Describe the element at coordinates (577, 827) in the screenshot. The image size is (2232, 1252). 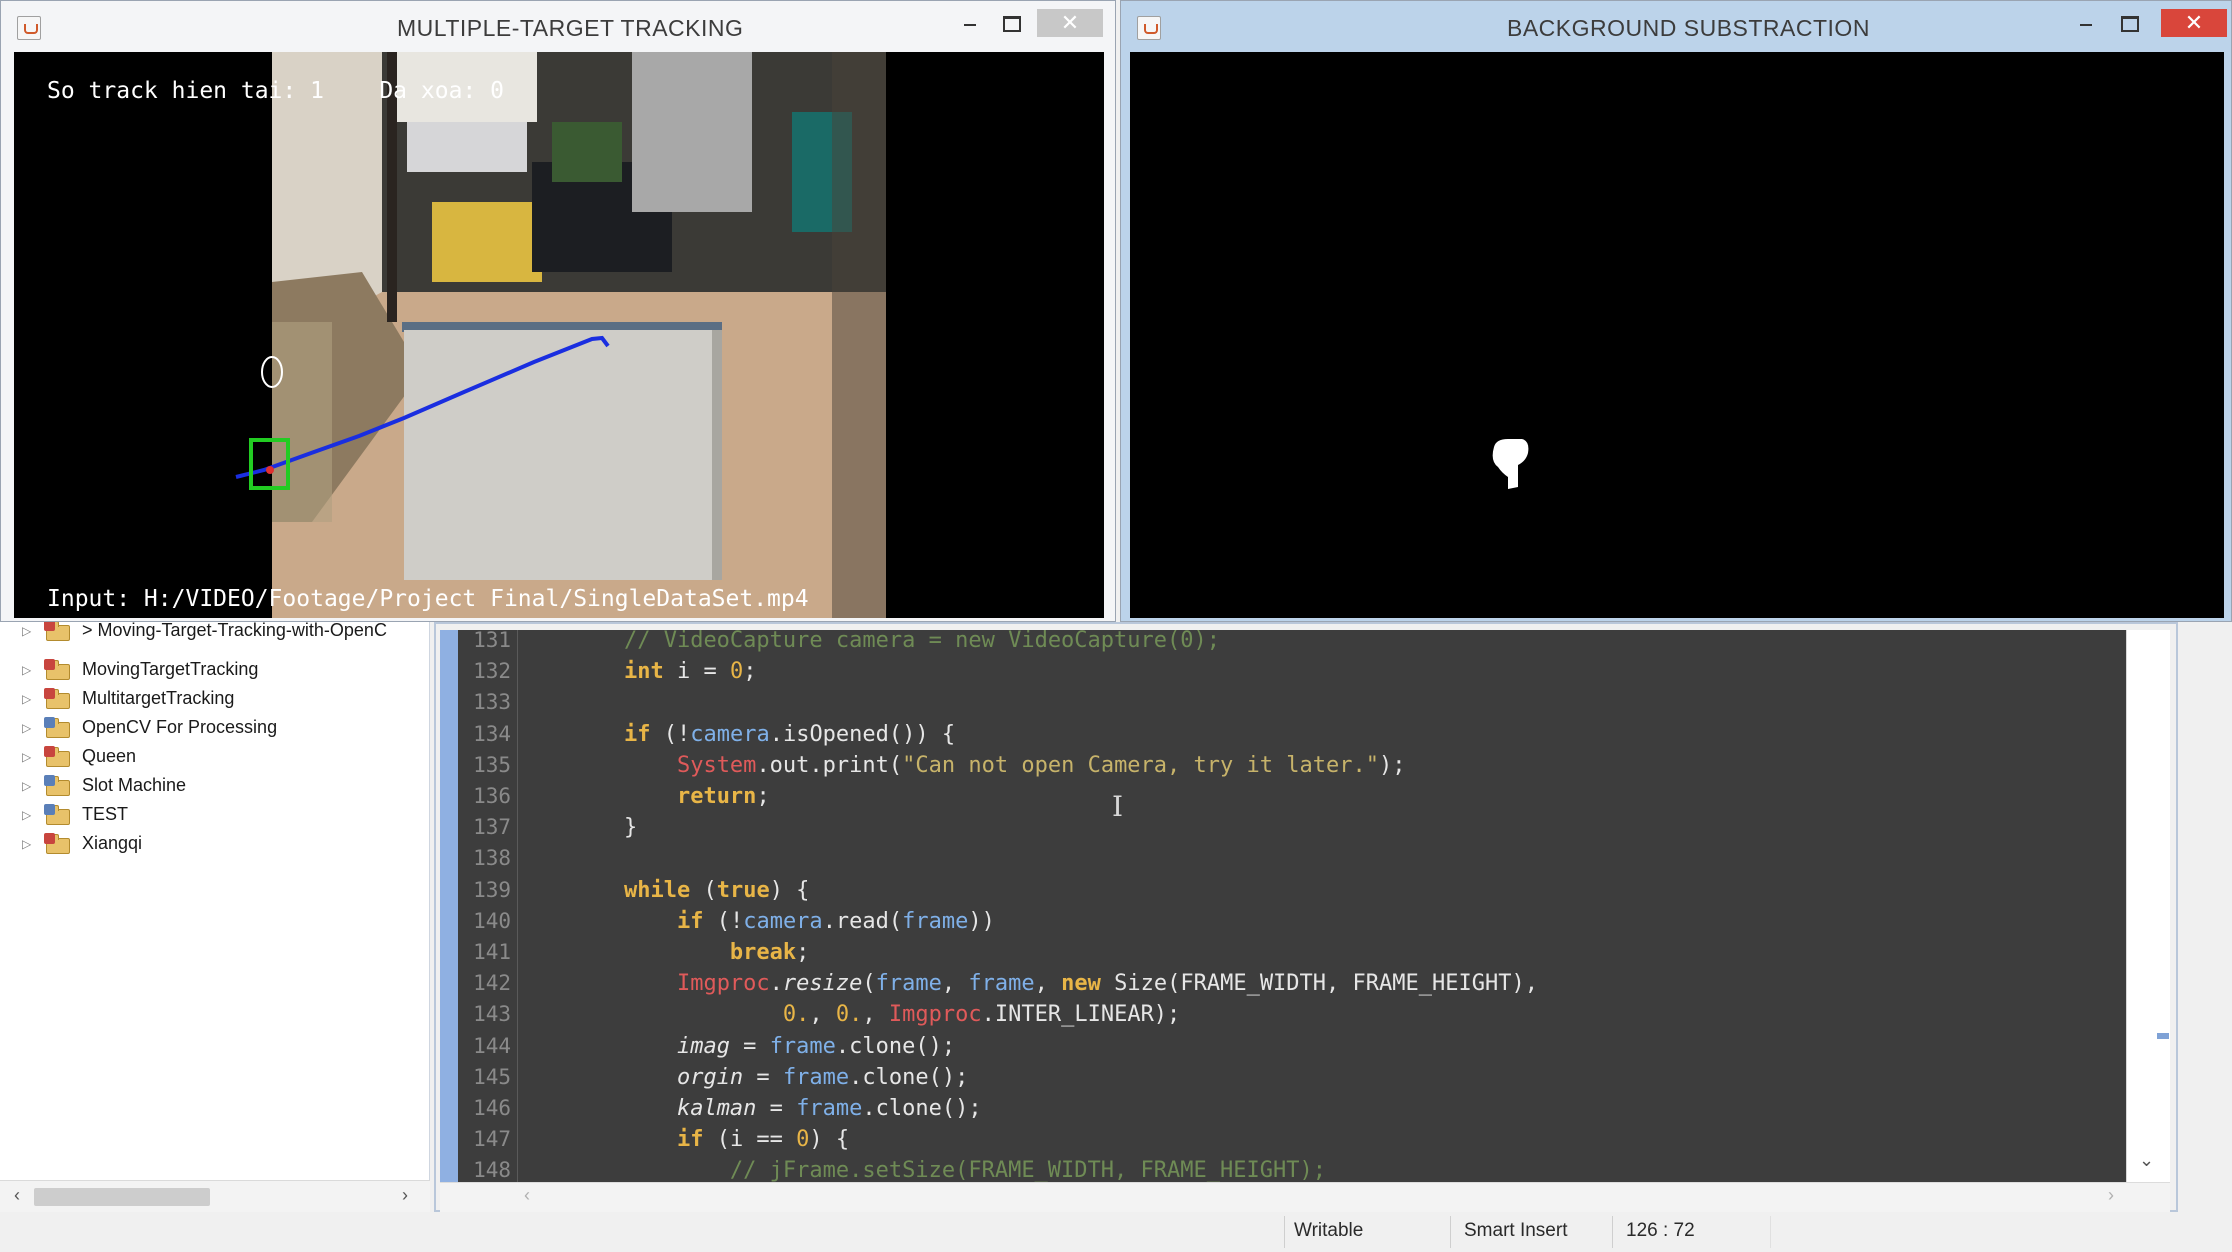
I see `code-line: }` at that location.